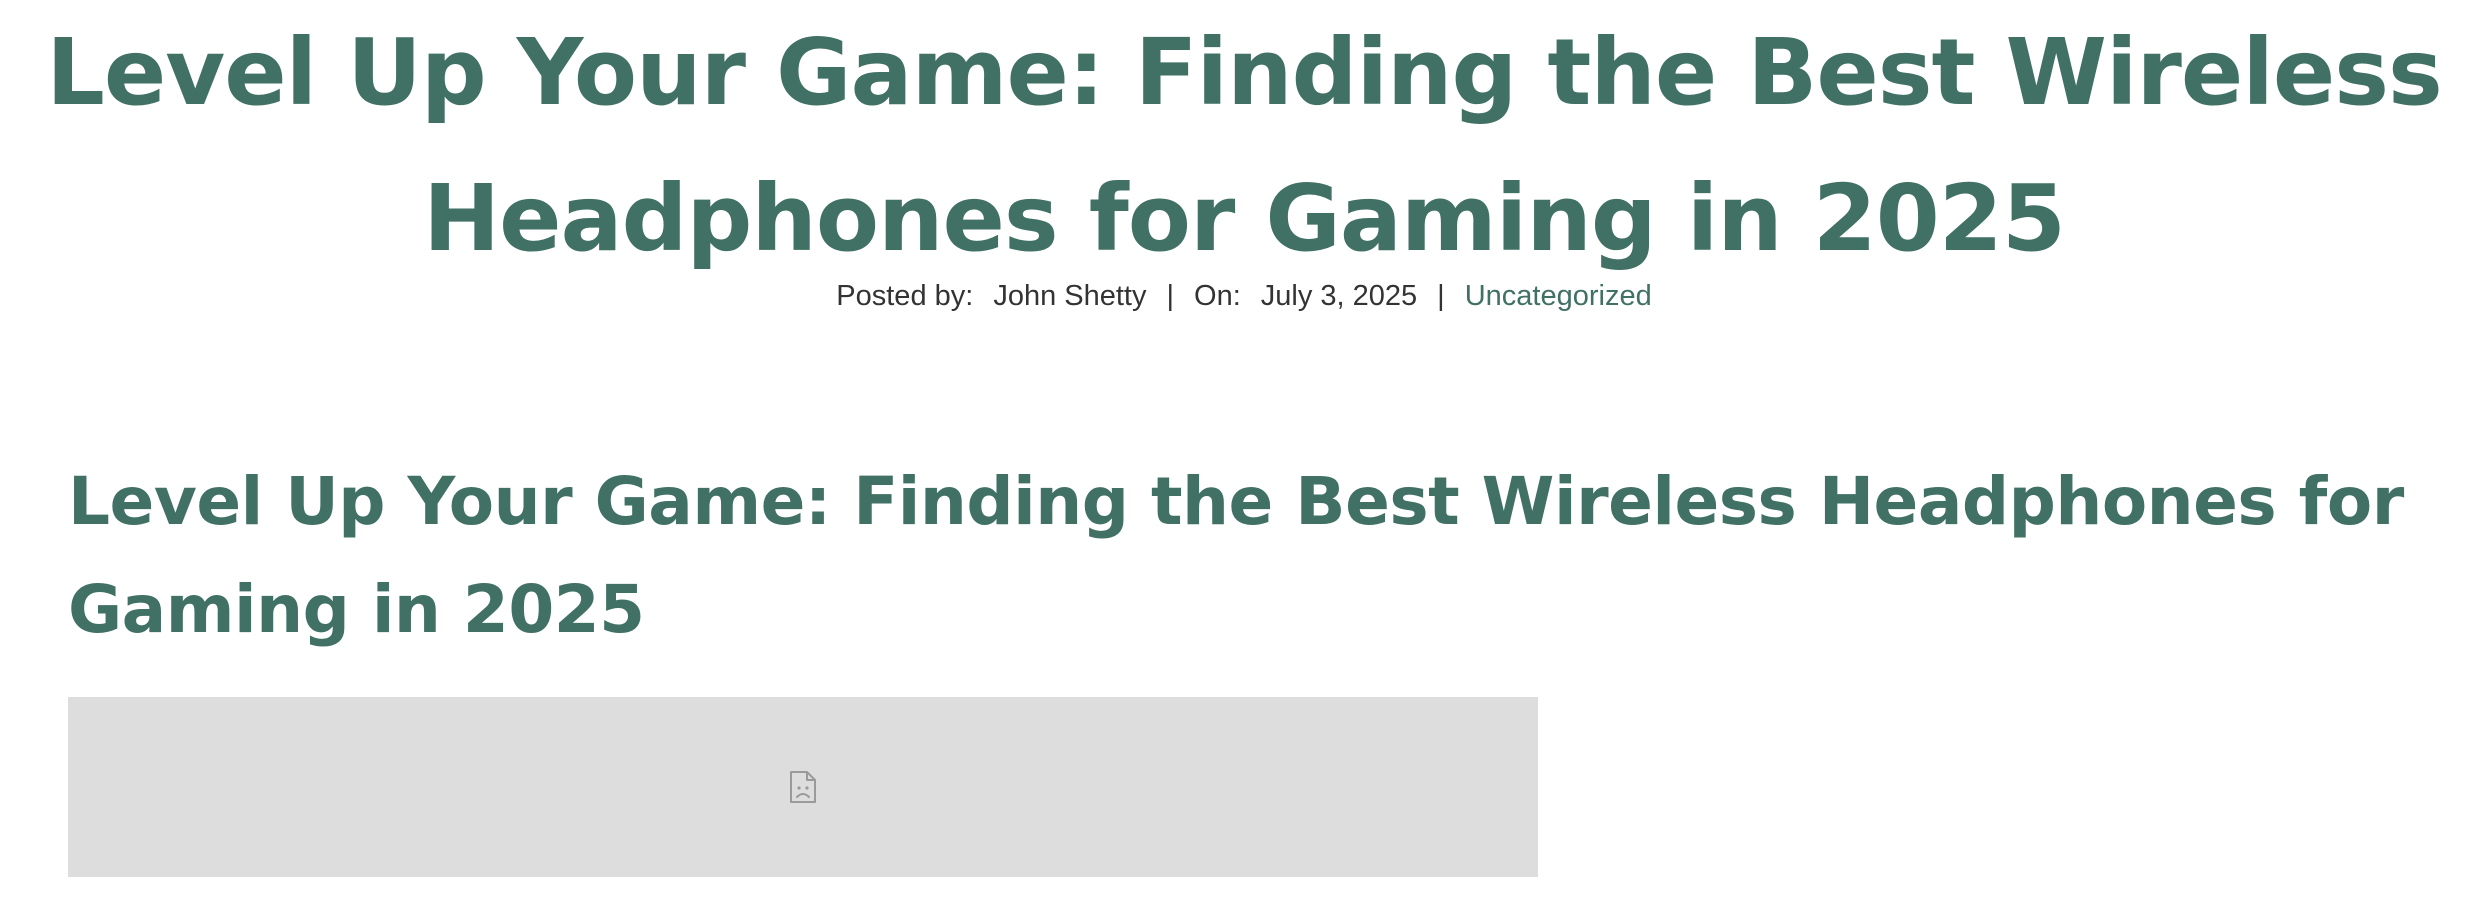 The height and width of the screenshot is (898, 2488). Describe the element at coordinates (1217, 296) in the screenshot. I see `date-label: On:` at that location.